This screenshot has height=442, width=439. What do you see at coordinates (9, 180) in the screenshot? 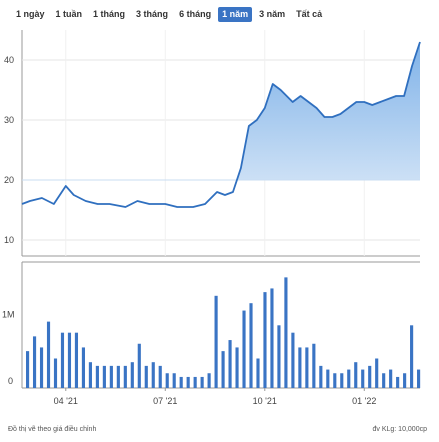
I see `price-y-tick-label: 20` at bounding box center [9, 180].